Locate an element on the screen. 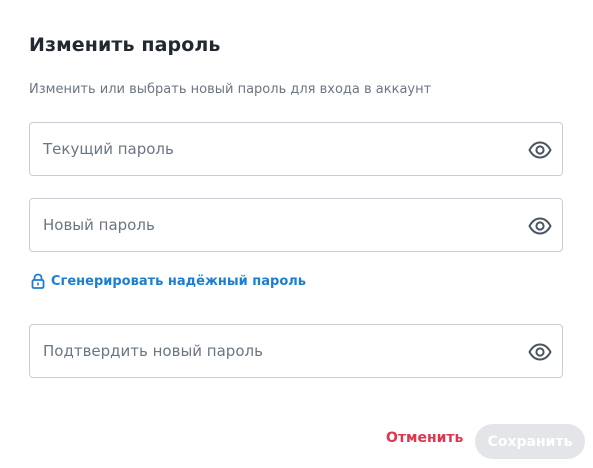 This screenshot has height=468, width=593. current-password-input is located at coordinates (278, 149).